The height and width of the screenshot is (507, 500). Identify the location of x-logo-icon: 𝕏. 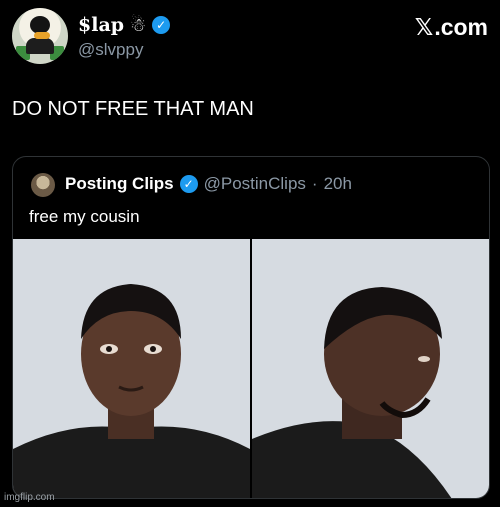
(424, 28).